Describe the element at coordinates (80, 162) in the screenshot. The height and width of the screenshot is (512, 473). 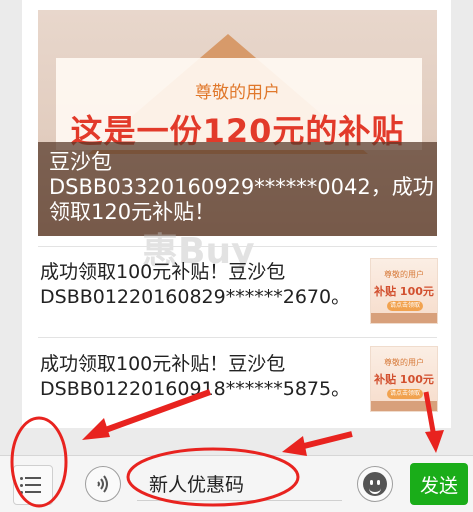
I see `hero-caption-line: 豆沙包` at that location.